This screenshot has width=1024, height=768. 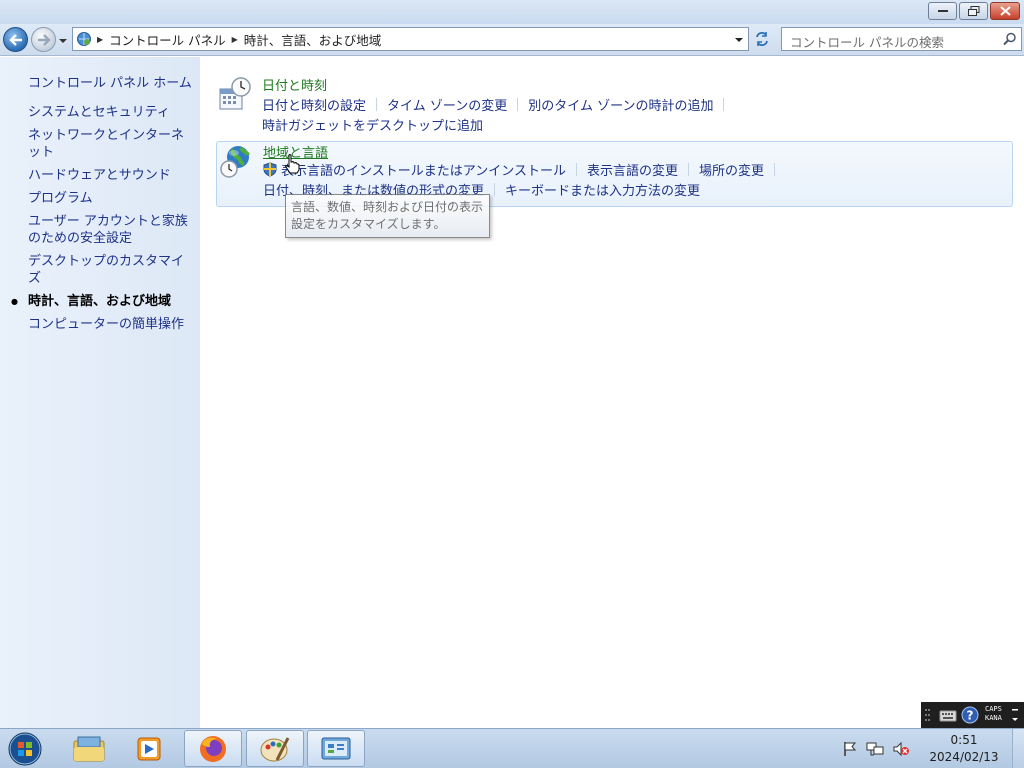 What do you see at coordinates (110, 270) in the screenshot?
I see `left-nav-appearance: デスクトップのカスタマイズ` at bounding box center [110, 270].